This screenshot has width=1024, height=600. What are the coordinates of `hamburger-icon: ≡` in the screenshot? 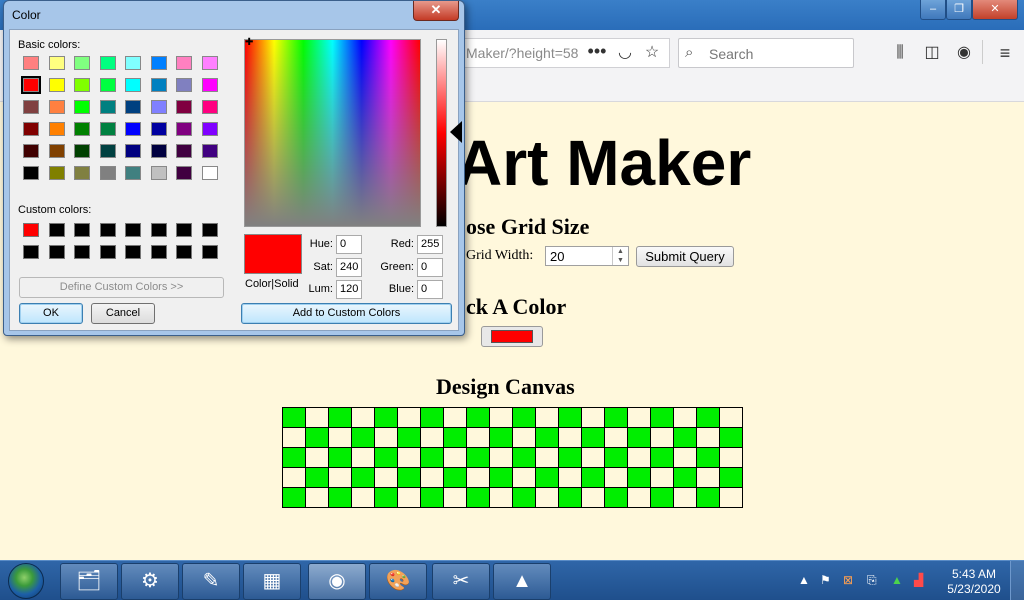 It's located at (1005, 53).